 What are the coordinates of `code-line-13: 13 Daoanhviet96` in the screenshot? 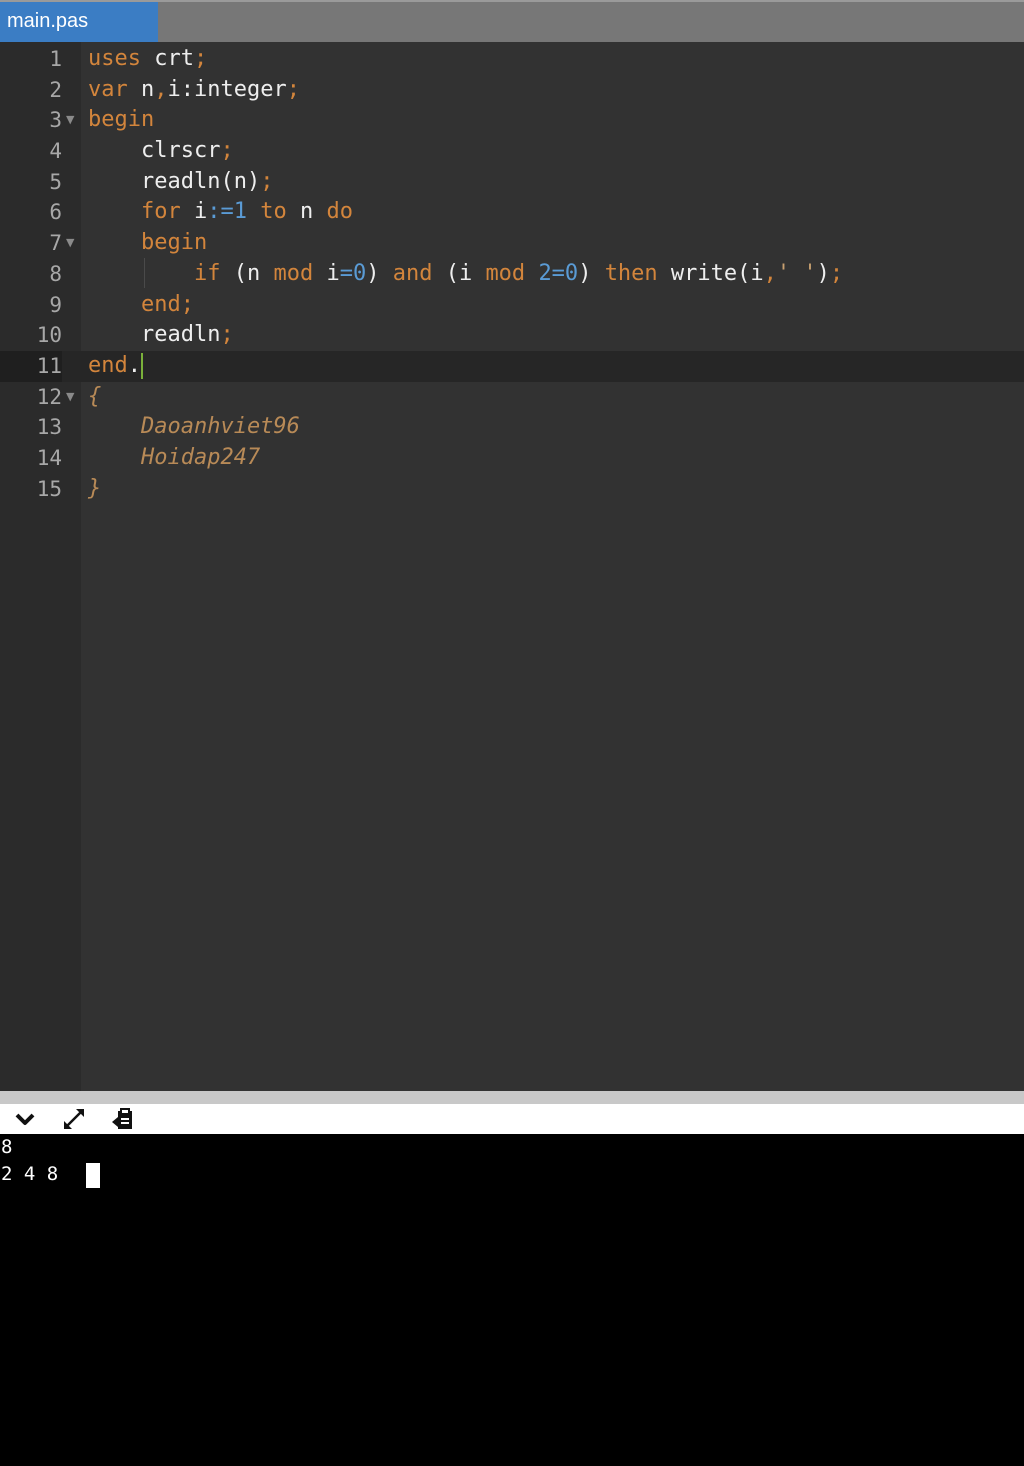 It's located at (512, 427).